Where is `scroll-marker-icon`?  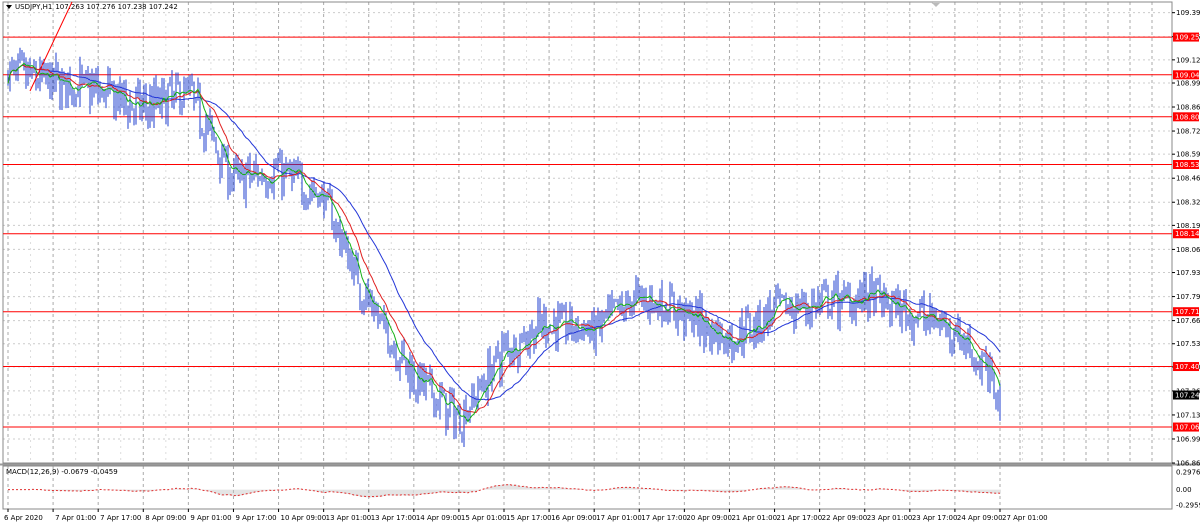
scroll-marker-icon is located at coordinates (936, 5).